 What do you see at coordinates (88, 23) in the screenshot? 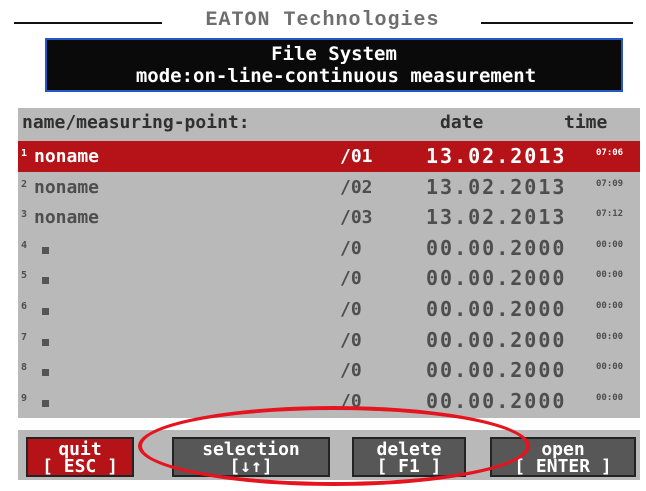
I see `frame-line-left` at bounding box center [88, 23].